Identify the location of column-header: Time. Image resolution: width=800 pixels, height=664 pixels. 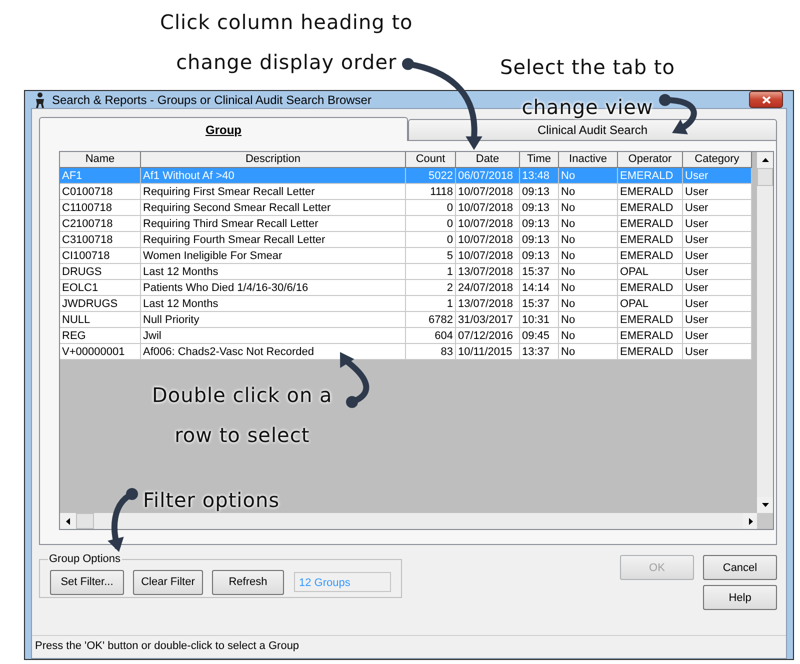
(539, 160).